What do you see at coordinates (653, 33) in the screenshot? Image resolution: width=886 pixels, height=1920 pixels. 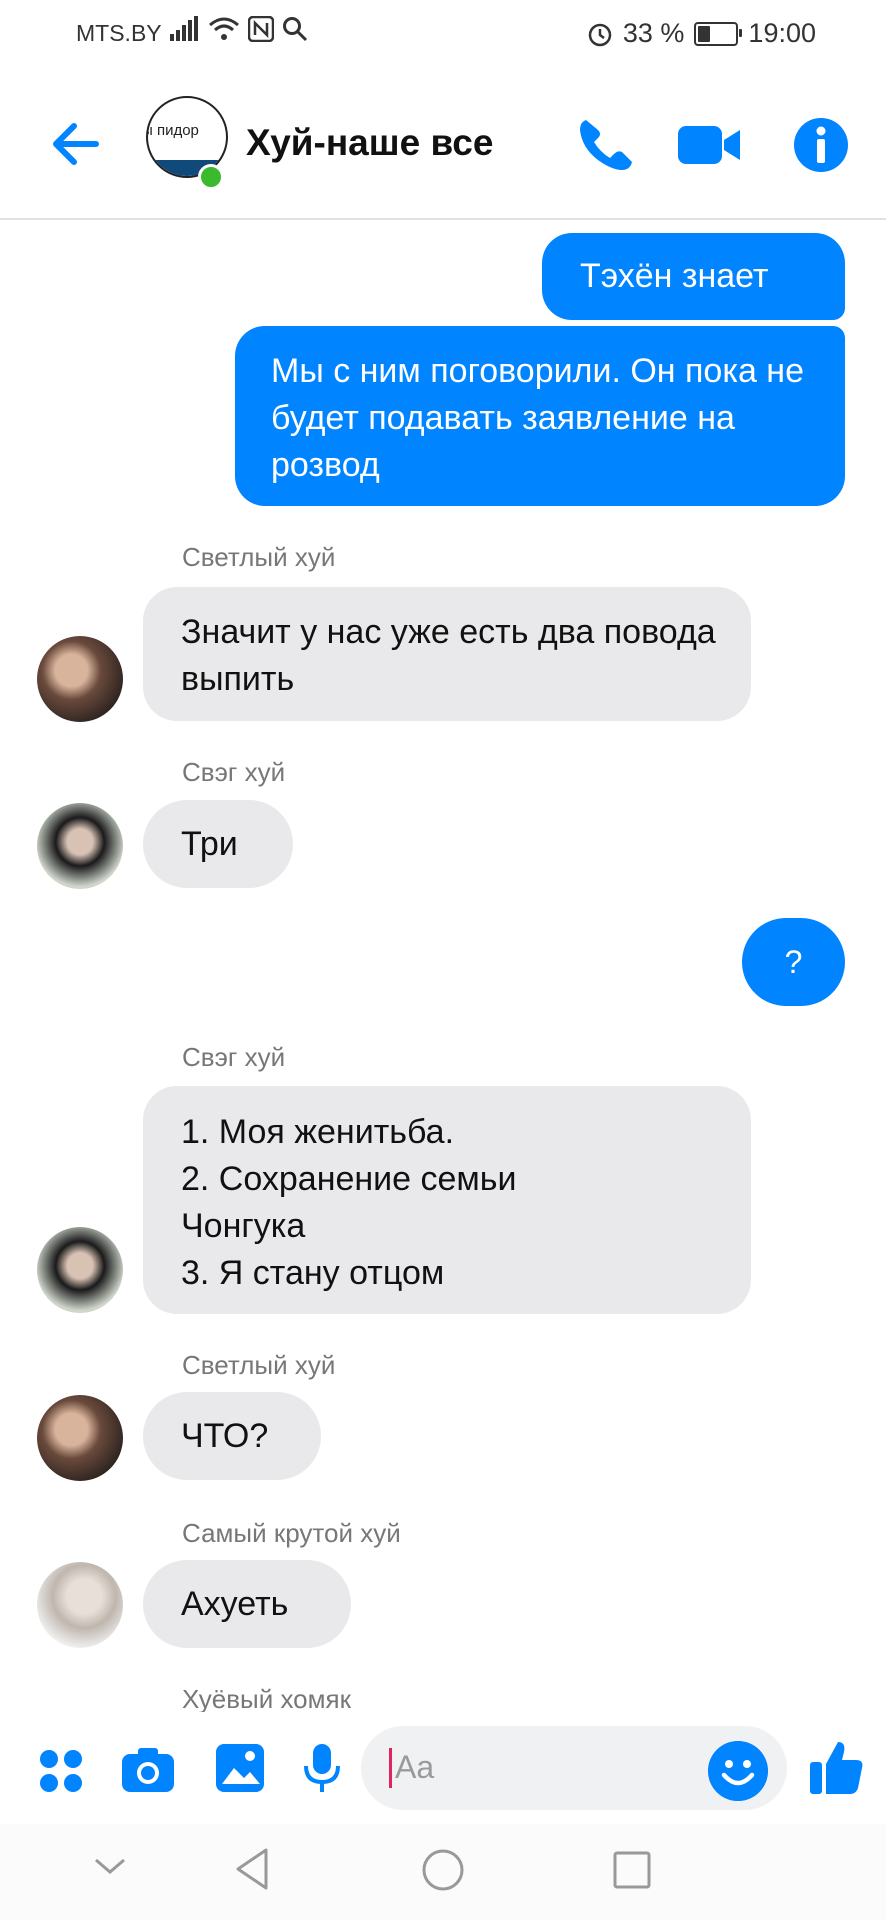 I see `battery-percent: 33 %` at bounding box center [653, 33].